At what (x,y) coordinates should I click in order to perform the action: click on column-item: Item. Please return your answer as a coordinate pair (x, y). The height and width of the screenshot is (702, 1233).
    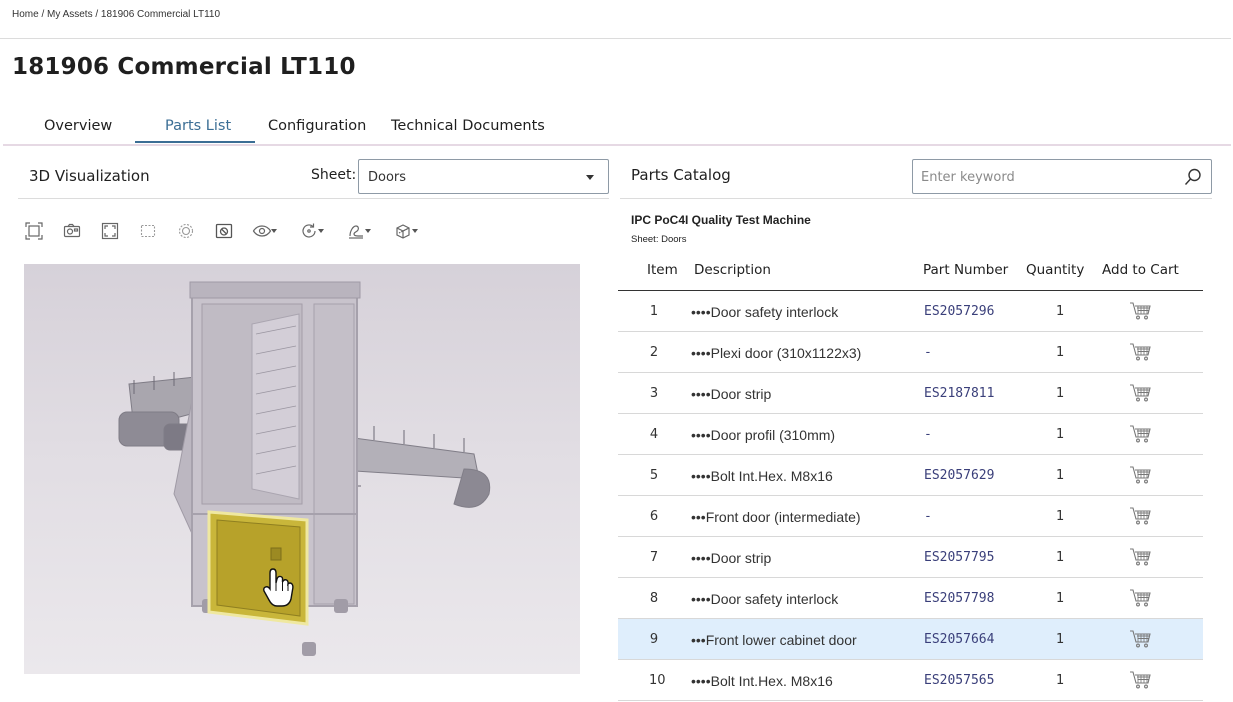
    Looking at the image, I should click on (662, 270).